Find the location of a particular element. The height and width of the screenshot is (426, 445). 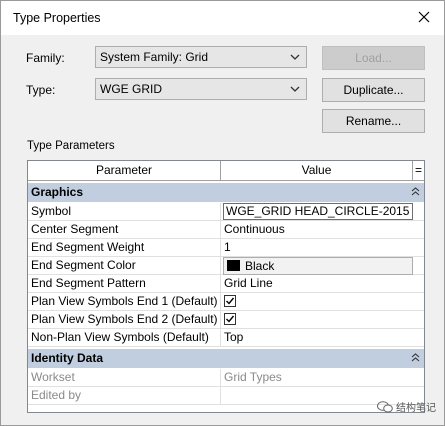

table-header: Parameter Value = is located at coordinates (226, 171).